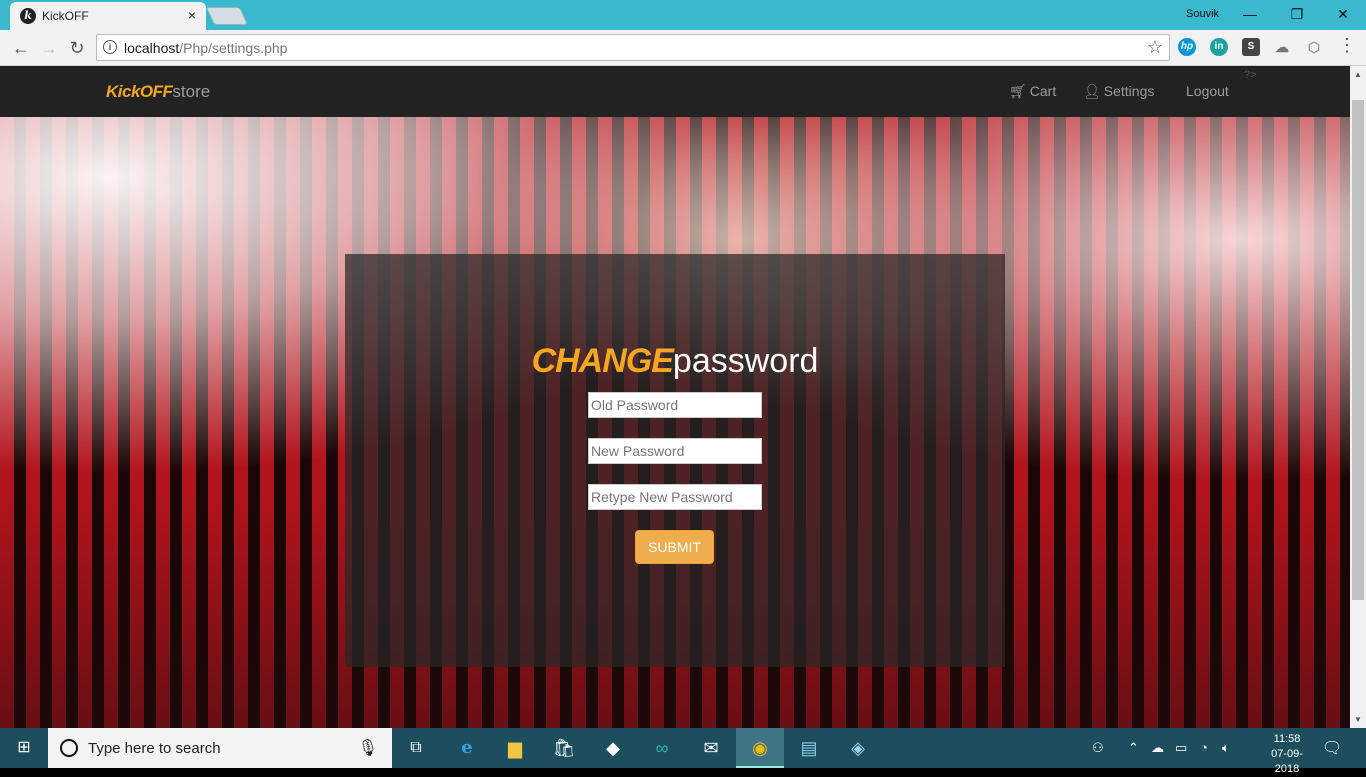 This screenshot has width=1366, height=777. I want to click on page-scrollbar: ▲ ▼, so click(1358, 397).